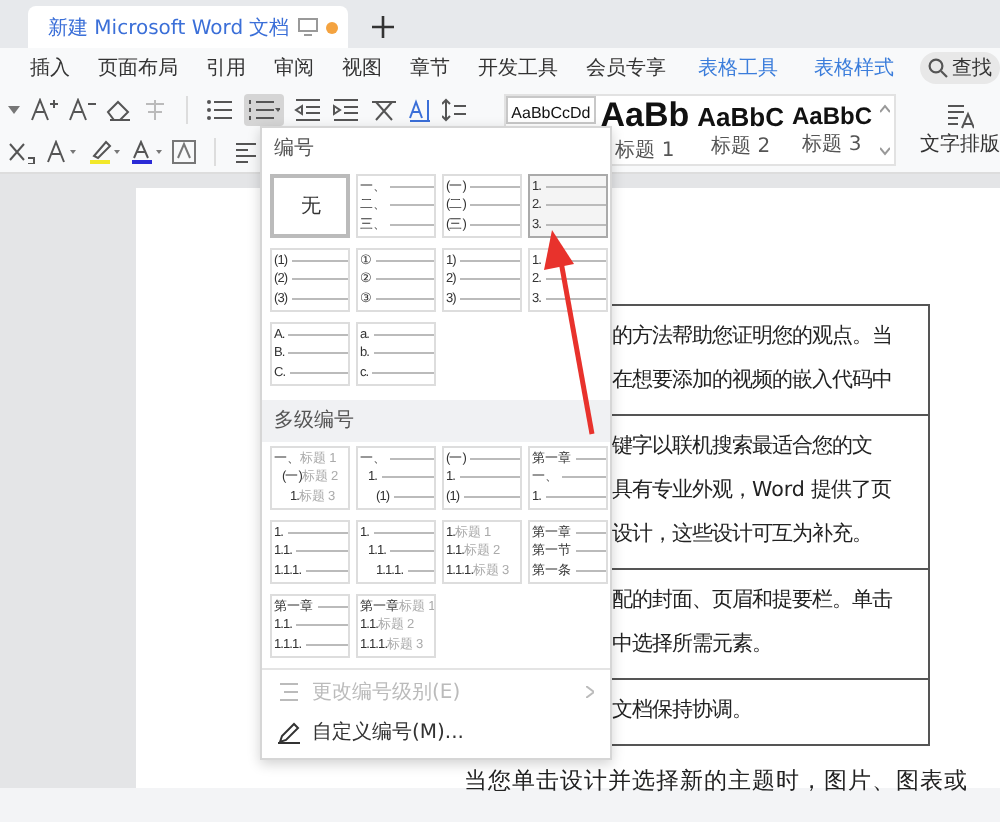  What do you see at coordinates (683, 711) in the screenshot?
I see `document-text: 文档保持协调。` at bounding box center [683, 711].